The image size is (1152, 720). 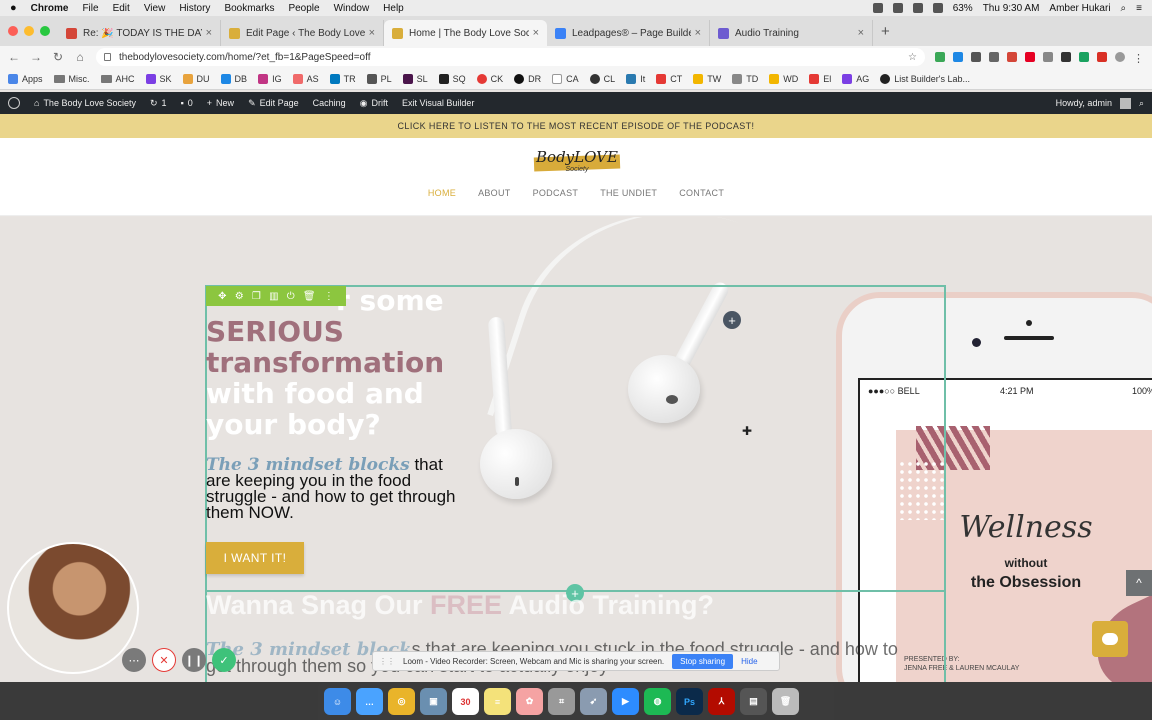 What do you see at coordinates (703, 661) in the screenshot?
I see `stop-sharing-button: Stop sharing` at bounding box center [703, 661].